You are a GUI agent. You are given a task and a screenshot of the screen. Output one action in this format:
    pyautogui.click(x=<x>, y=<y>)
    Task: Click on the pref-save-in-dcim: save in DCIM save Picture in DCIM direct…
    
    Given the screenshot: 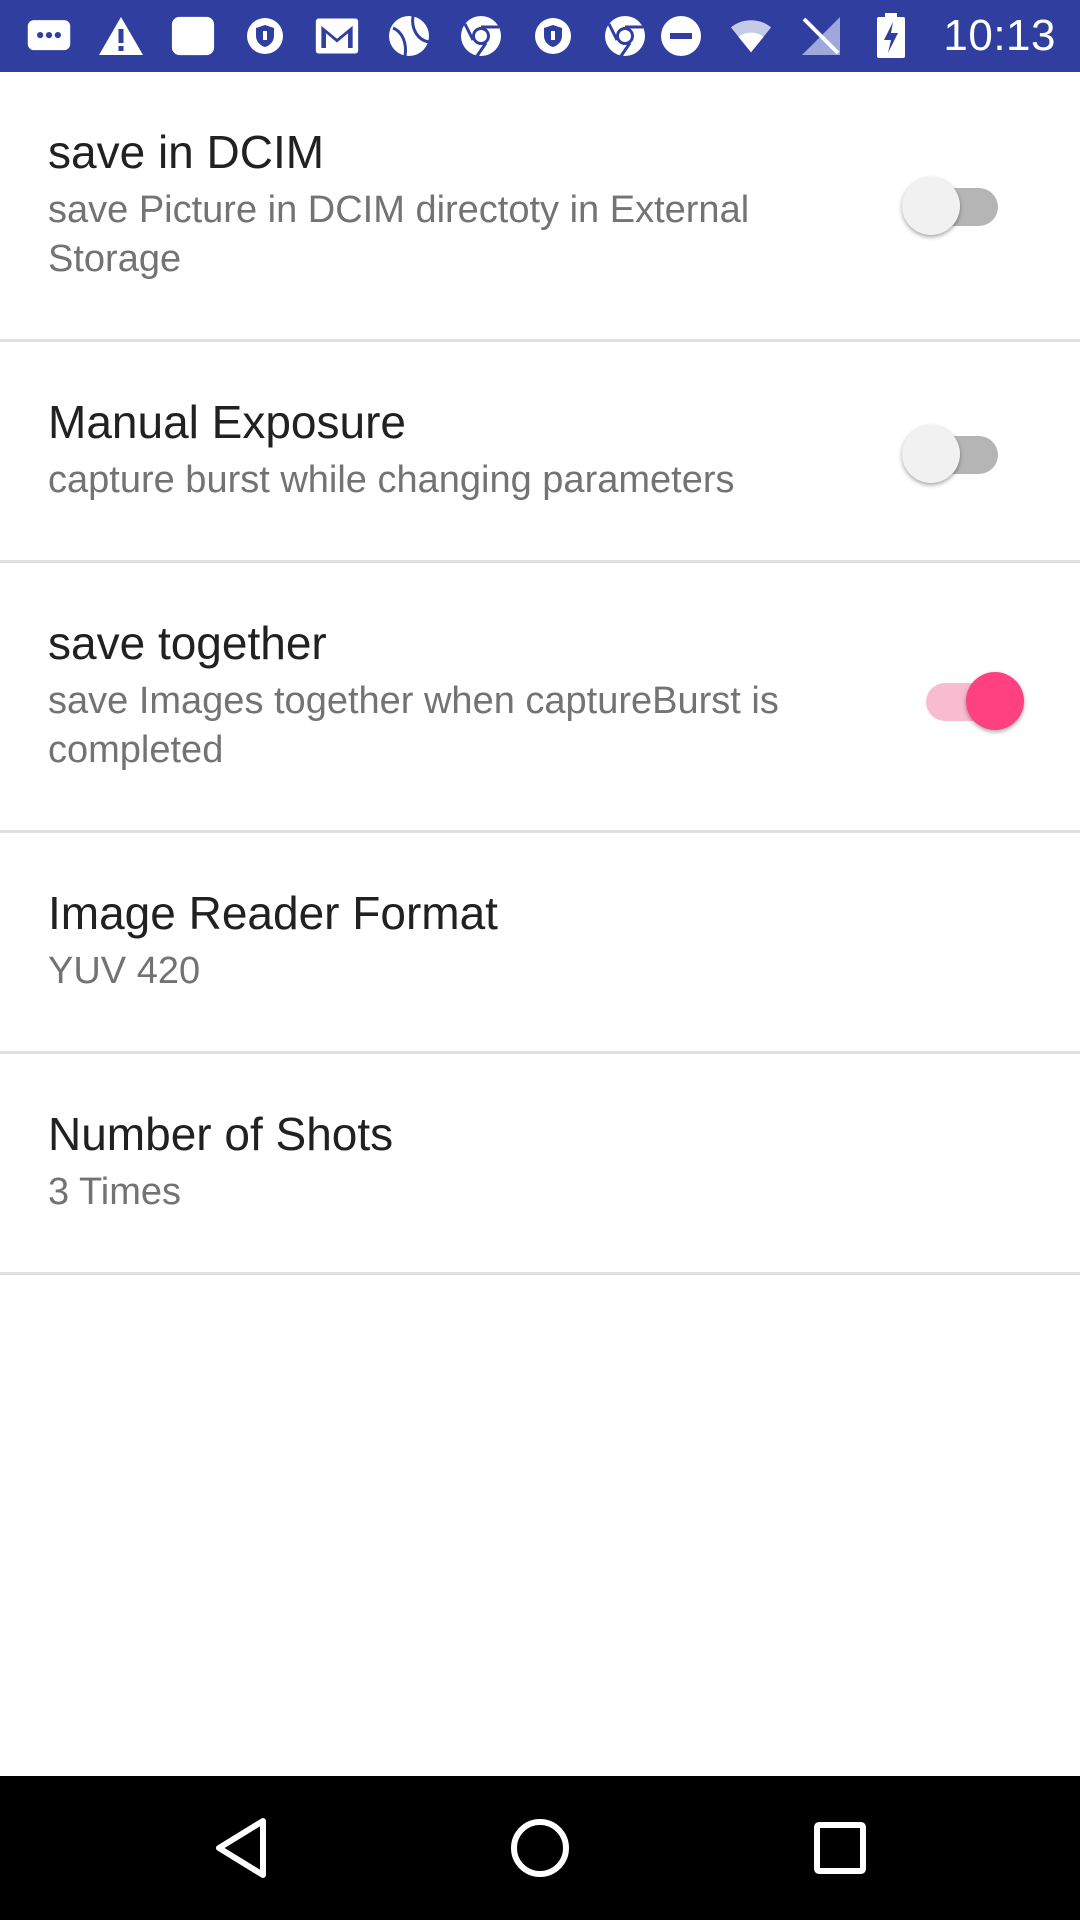 What is the action you would take?
    pyautogui.click(x=540, y=207)
    